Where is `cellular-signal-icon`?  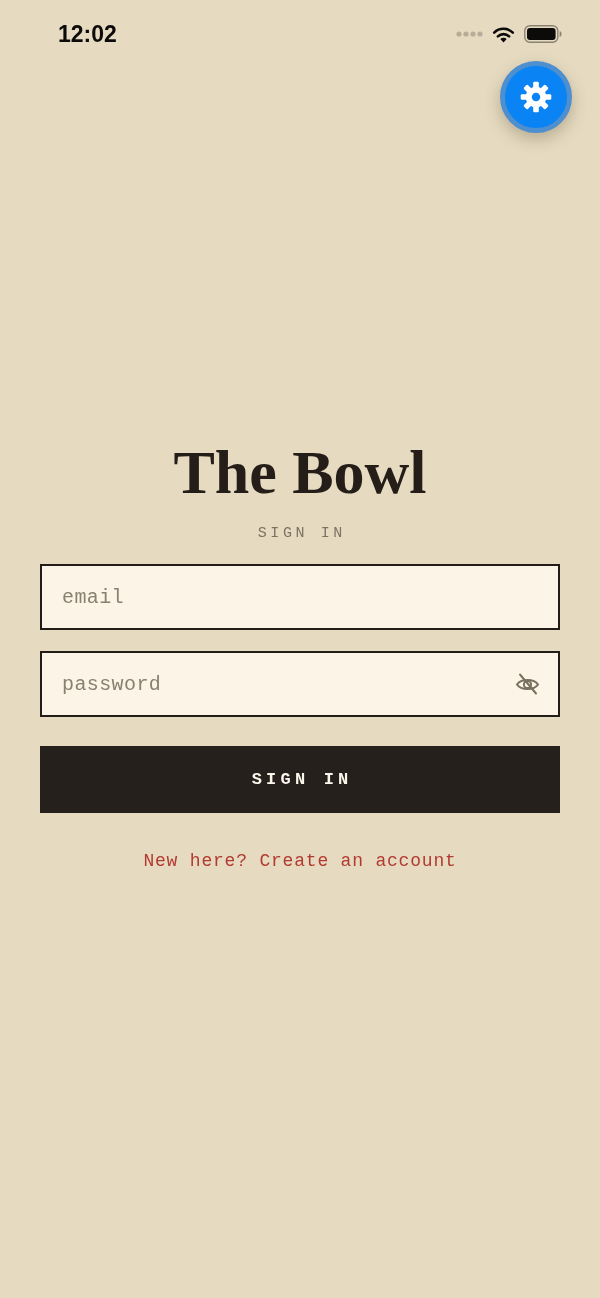 cellular-signal-icon is located at coordinates (469, 34).